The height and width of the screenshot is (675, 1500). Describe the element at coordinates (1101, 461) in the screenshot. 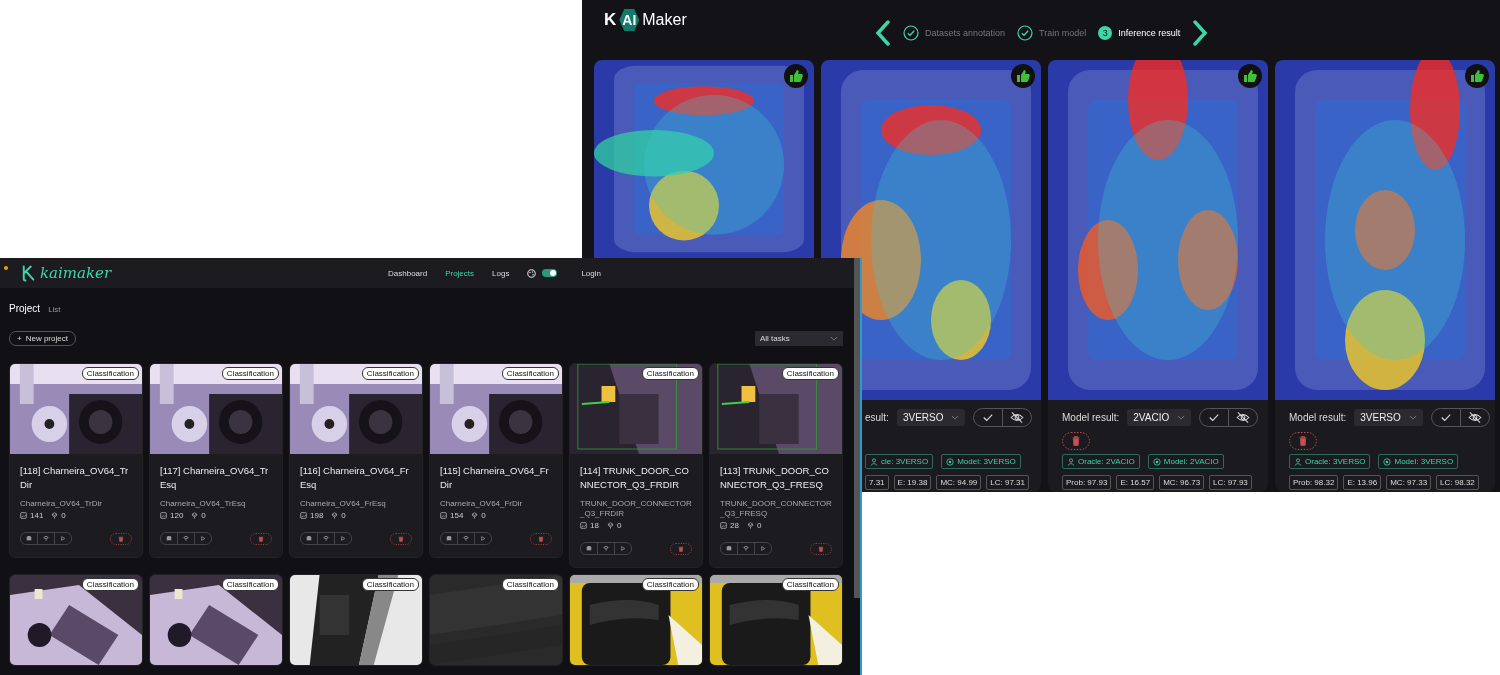

I see `oracle-tag: Oracle: 2VACIO` at that location.